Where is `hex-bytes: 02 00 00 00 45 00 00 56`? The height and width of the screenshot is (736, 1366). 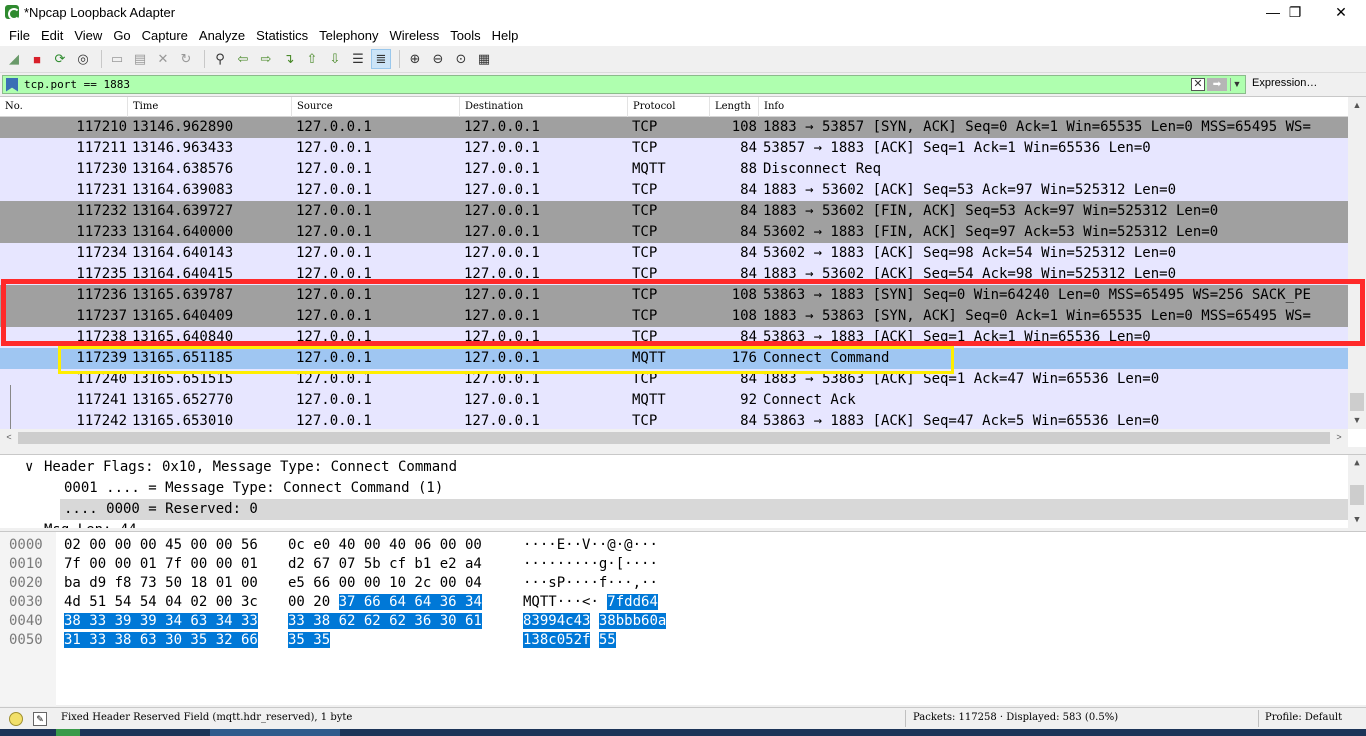 hex-bytes: 02 00 00 00 45 00 00 56 is located at coordinates (161, 545).